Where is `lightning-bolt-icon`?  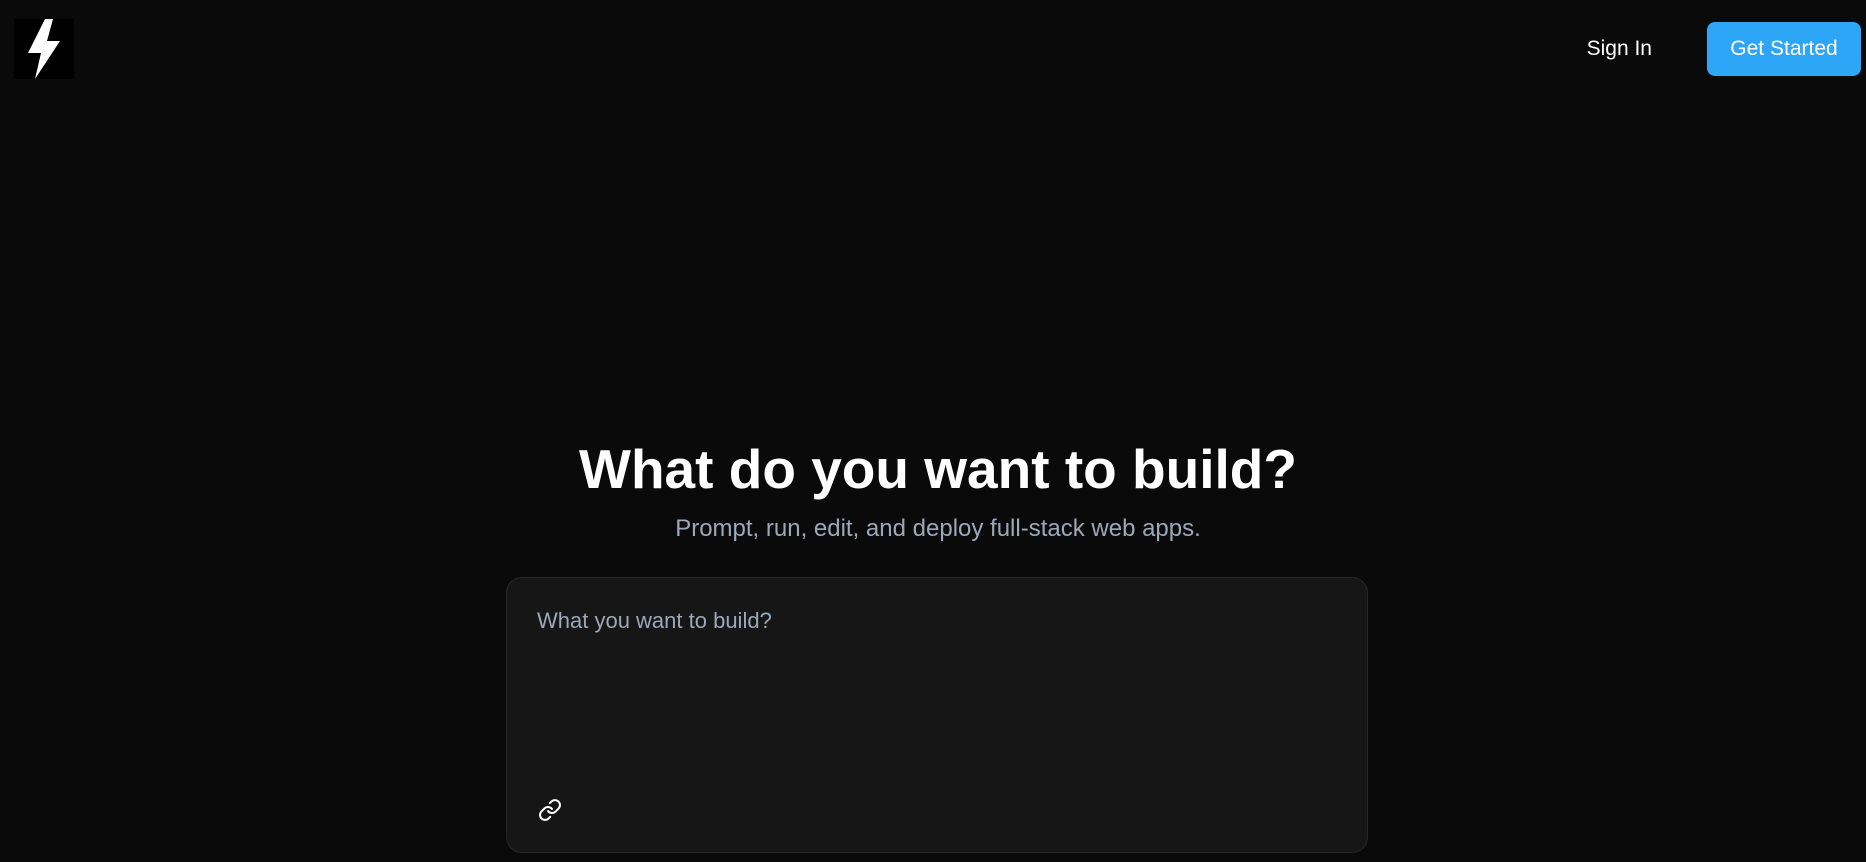 lightning-bolt-icon is located at coordinates (44, 49).